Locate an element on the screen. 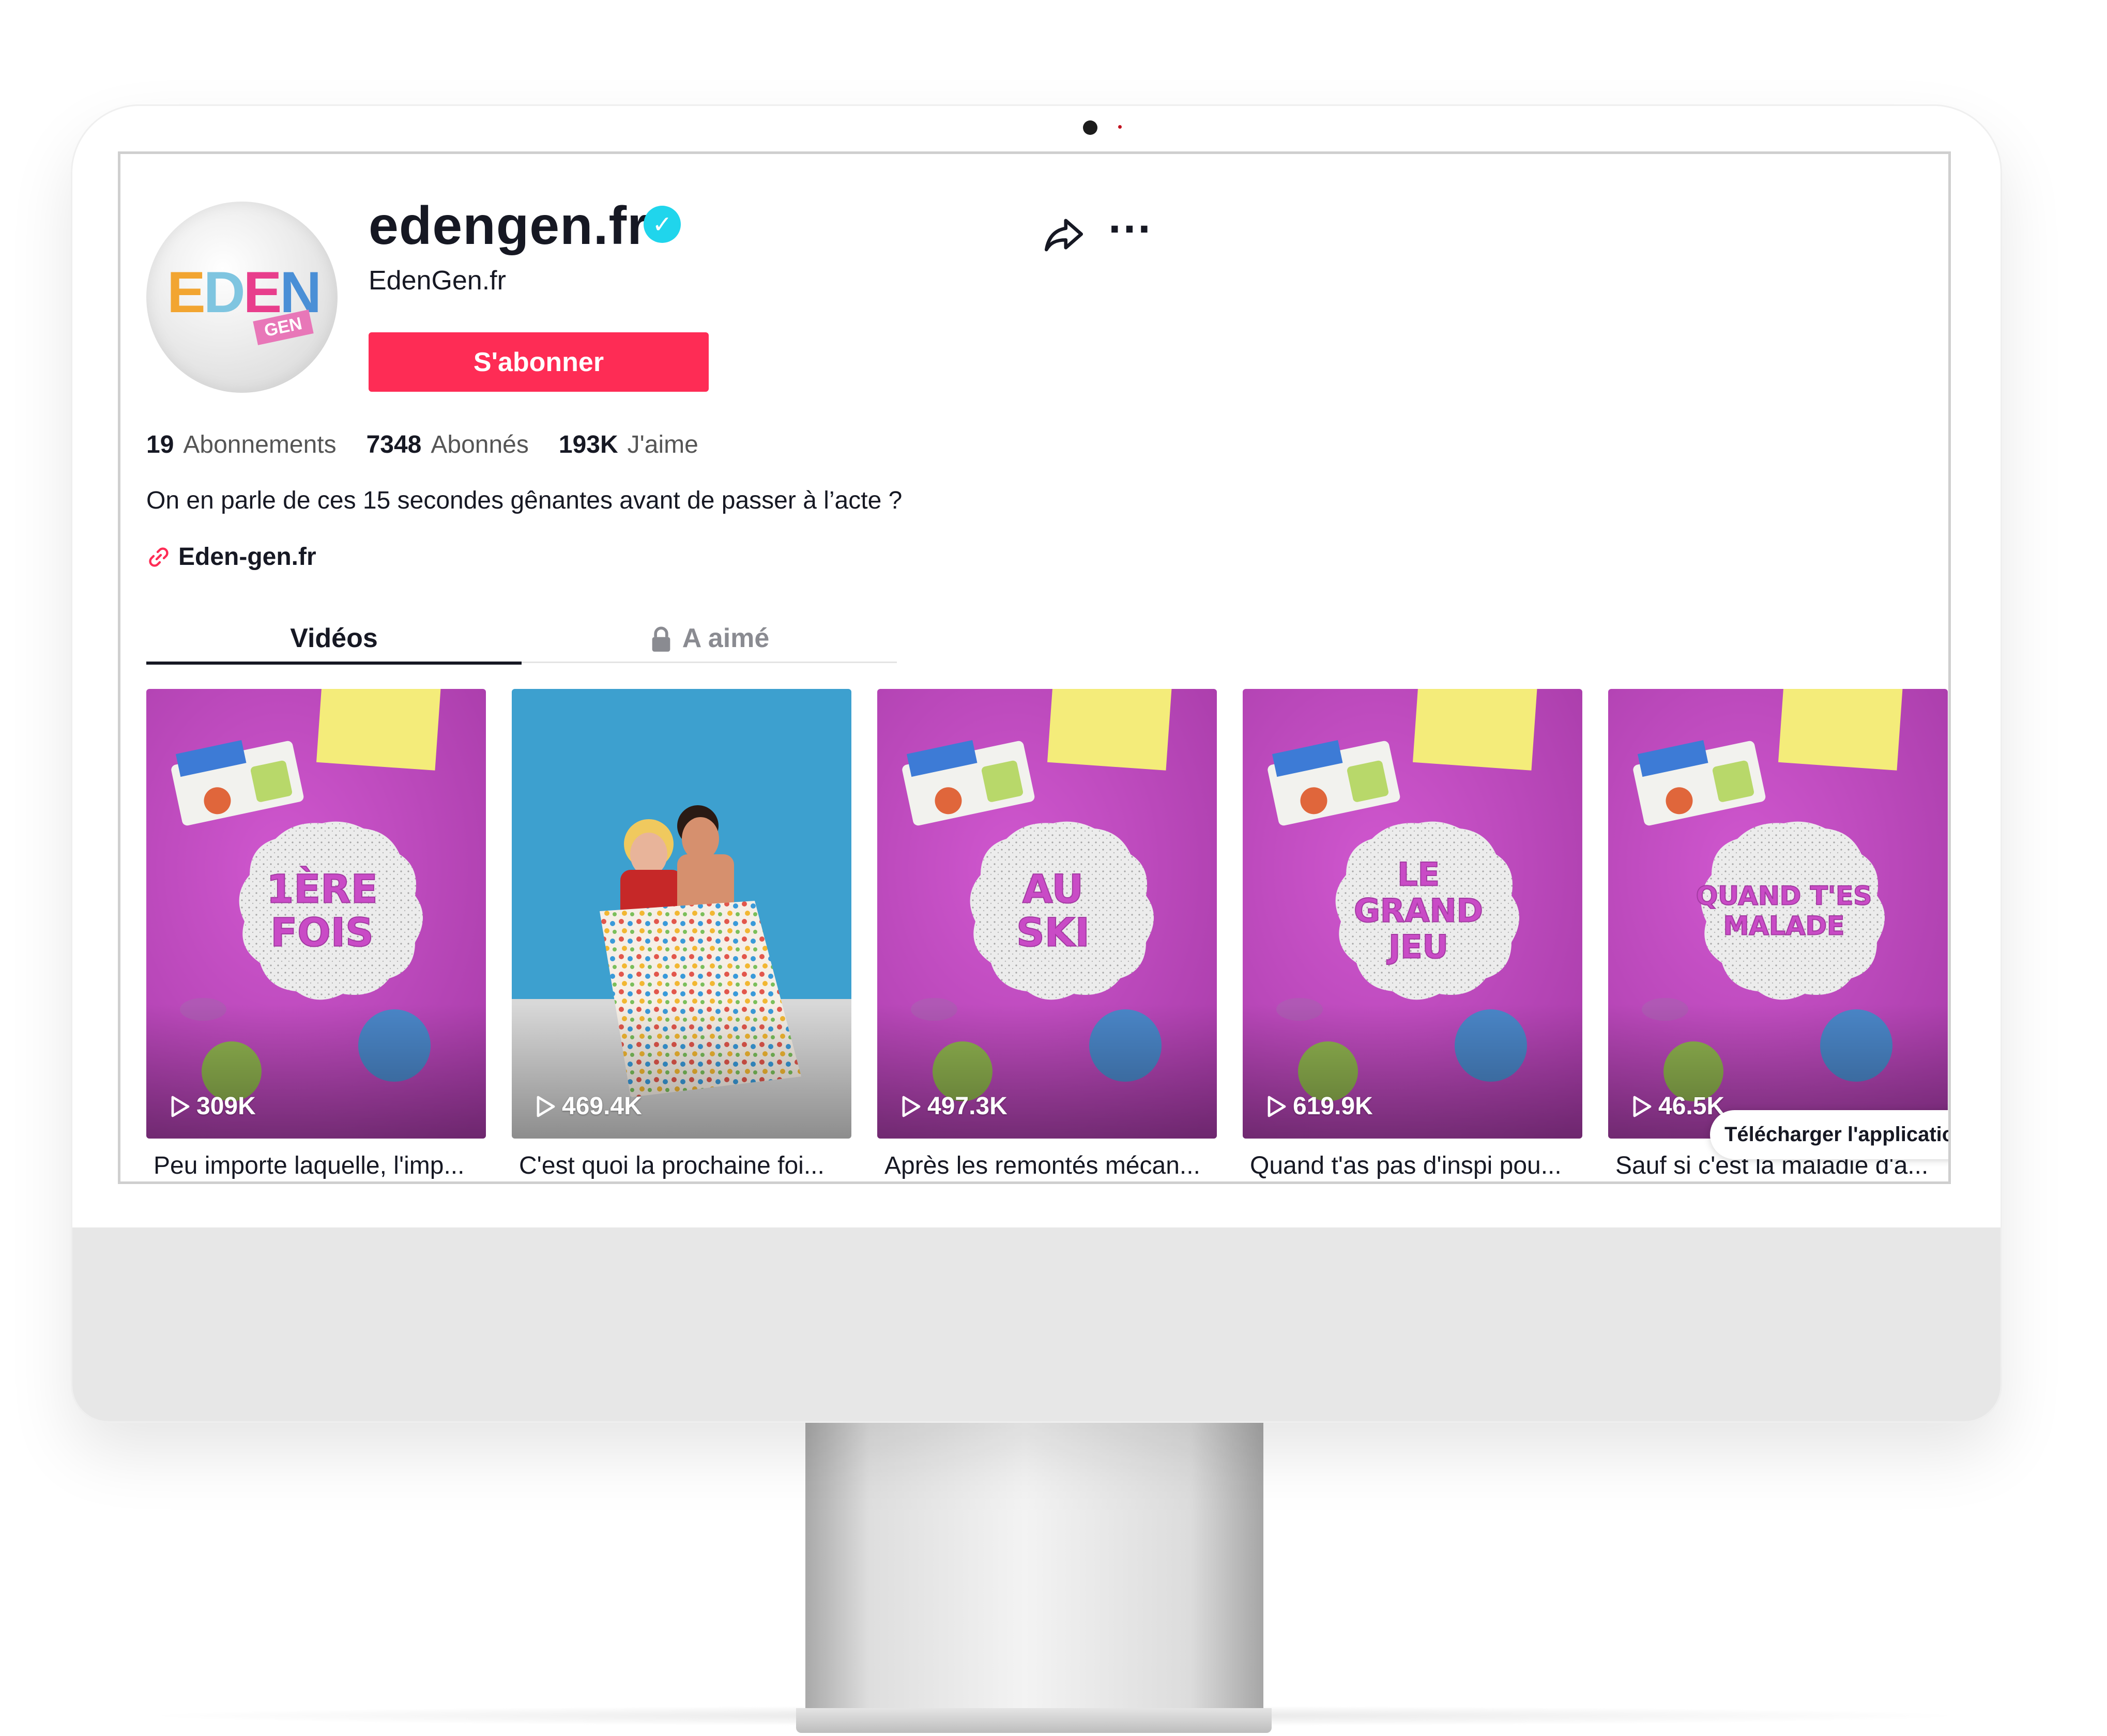 The height and width of the screenshot is (1736, 2107). video-thumbnail: AUSKI is located at coordinates (1047, 914).